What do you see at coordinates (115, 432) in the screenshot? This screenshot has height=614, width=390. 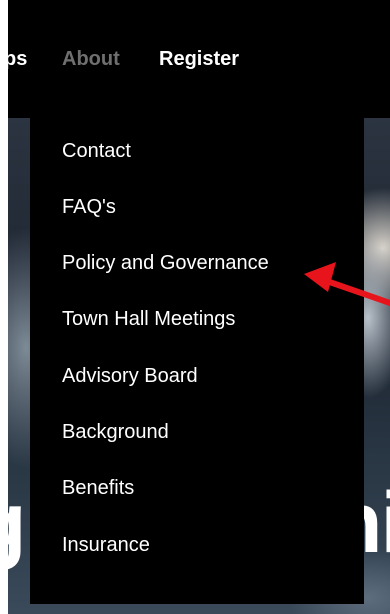 I see `menu-item-background: Background` at bounding box center [115, 432].